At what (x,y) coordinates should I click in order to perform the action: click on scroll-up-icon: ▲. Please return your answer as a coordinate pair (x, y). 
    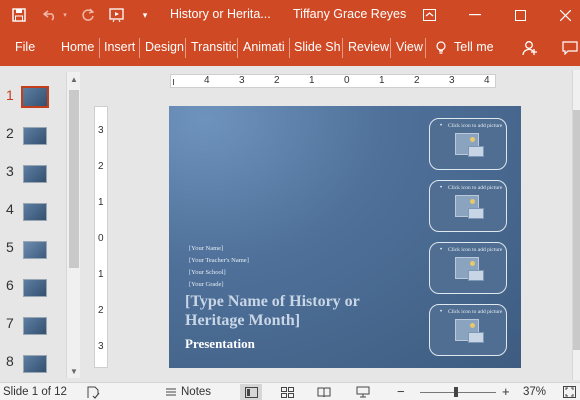
    Looking at the image, I should click on (74, 79).